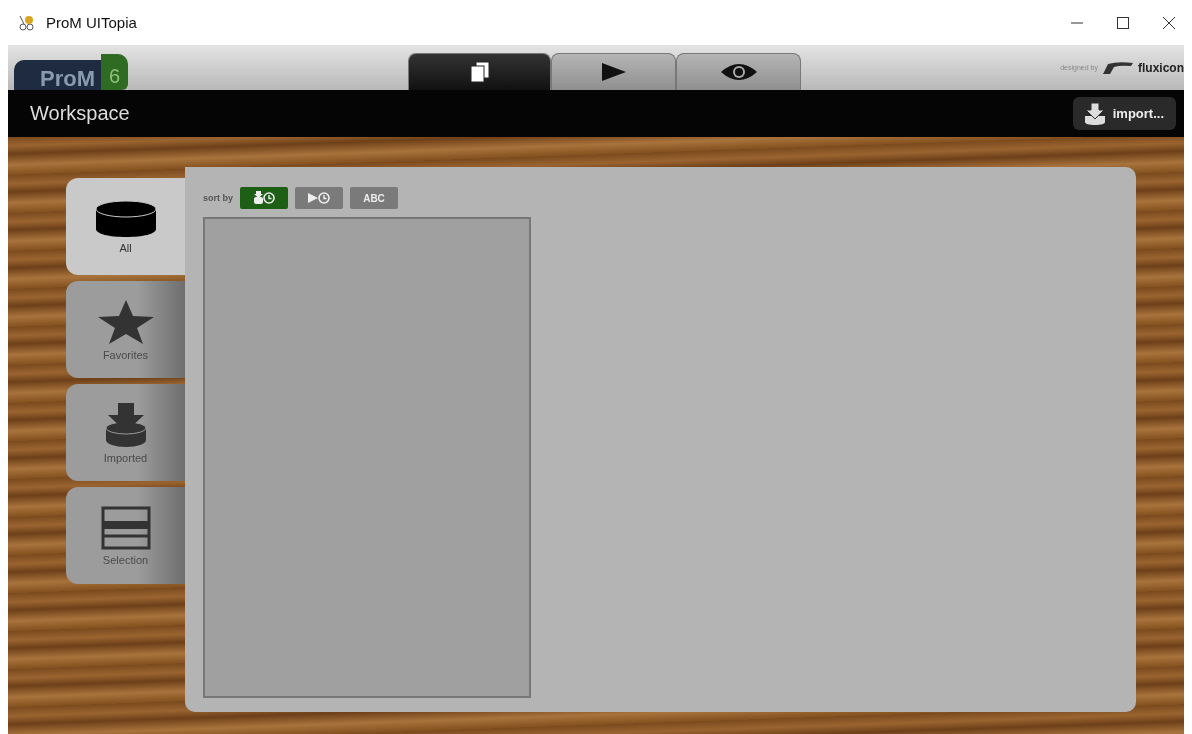 The image size is (1192, 734). I want to click on category-tab: Favorites, so click(125, 329).